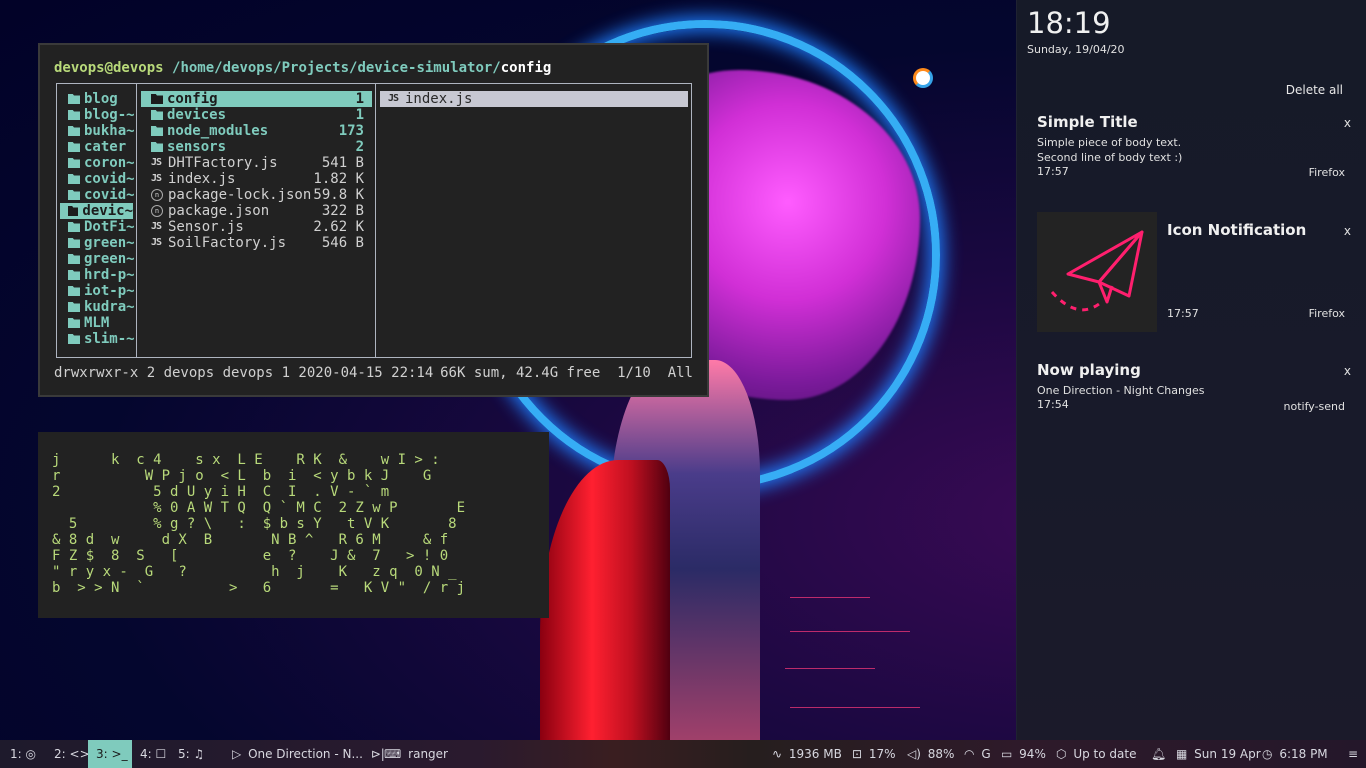 The height and width of the screenshot is (768, 1366). I want to click on menu-icon: ≡, so click(1353, 754).